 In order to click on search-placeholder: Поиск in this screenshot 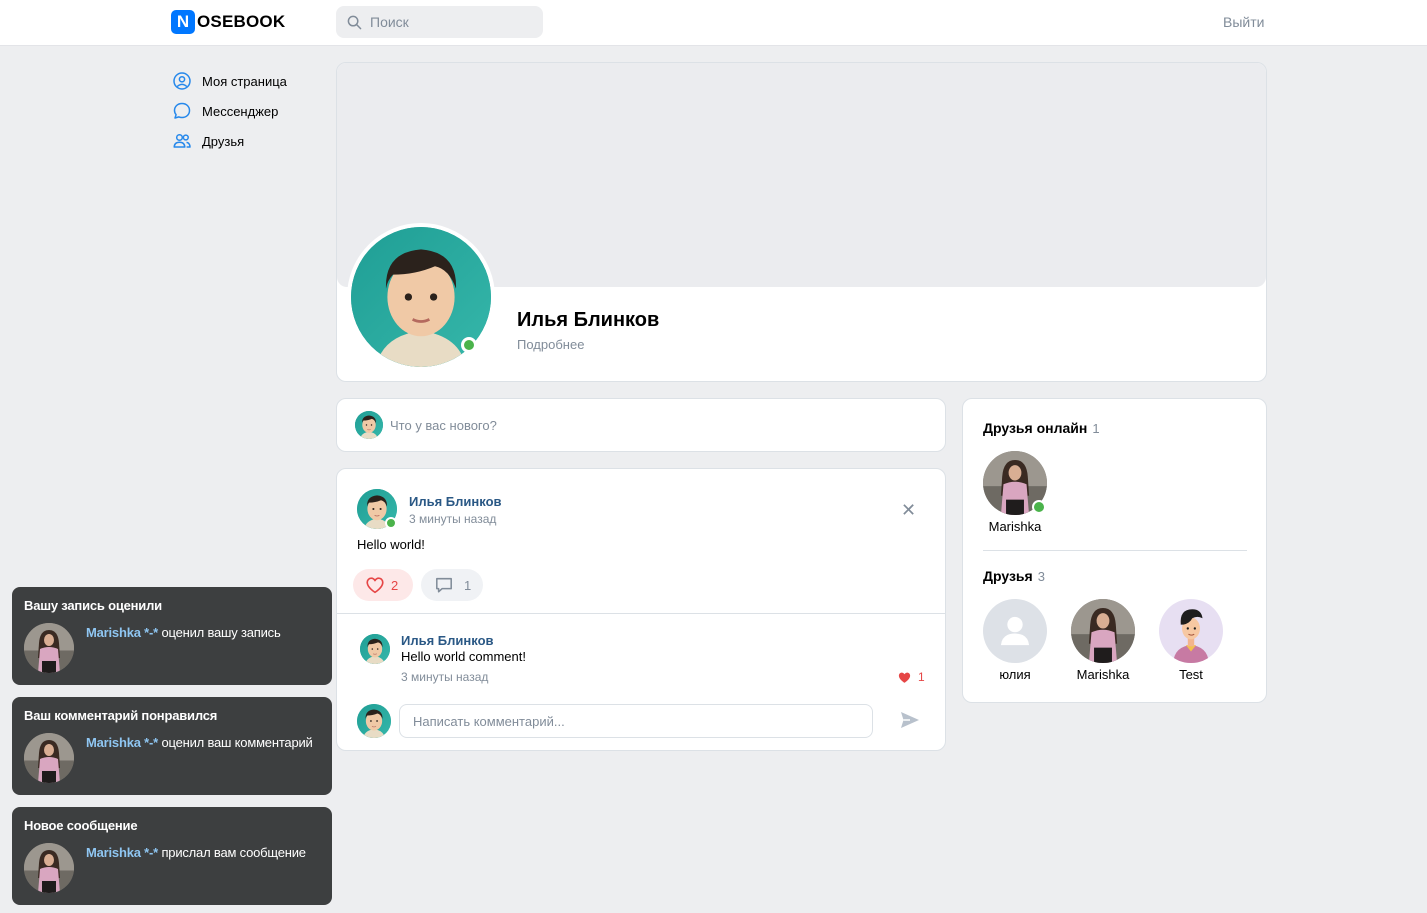, I will do `click(389, 22)`.